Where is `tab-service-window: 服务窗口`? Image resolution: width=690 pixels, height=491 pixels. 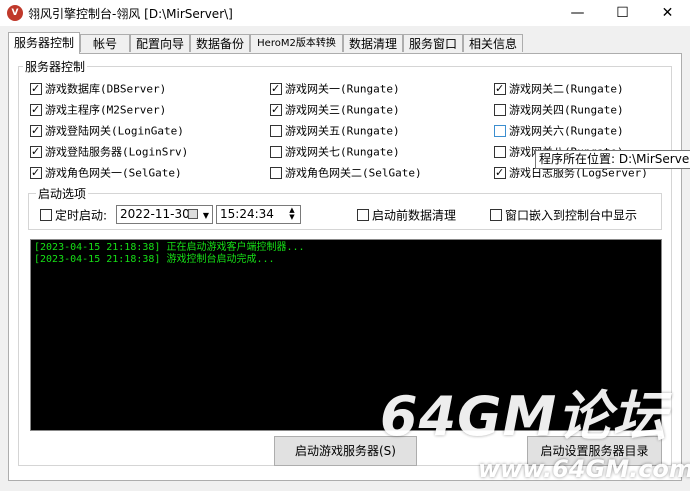 tab-service-window: 服务窗口 is located at coordinates (433, 43).